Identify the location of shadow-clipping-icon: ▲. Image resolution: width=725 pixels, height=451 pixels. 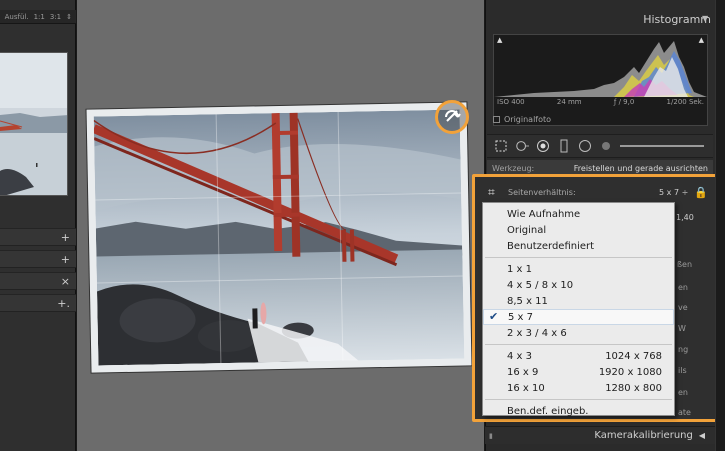
(499, 40).